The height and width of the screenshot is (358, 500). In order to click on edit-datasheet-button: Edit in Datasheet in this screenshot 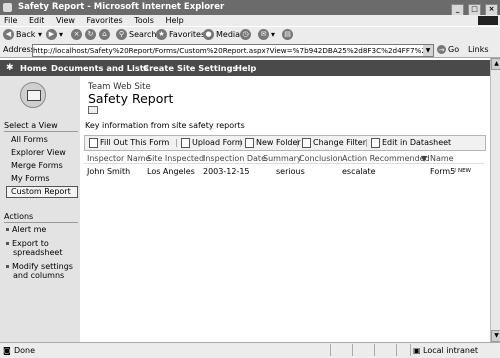, I will do `click(411, 143)`.